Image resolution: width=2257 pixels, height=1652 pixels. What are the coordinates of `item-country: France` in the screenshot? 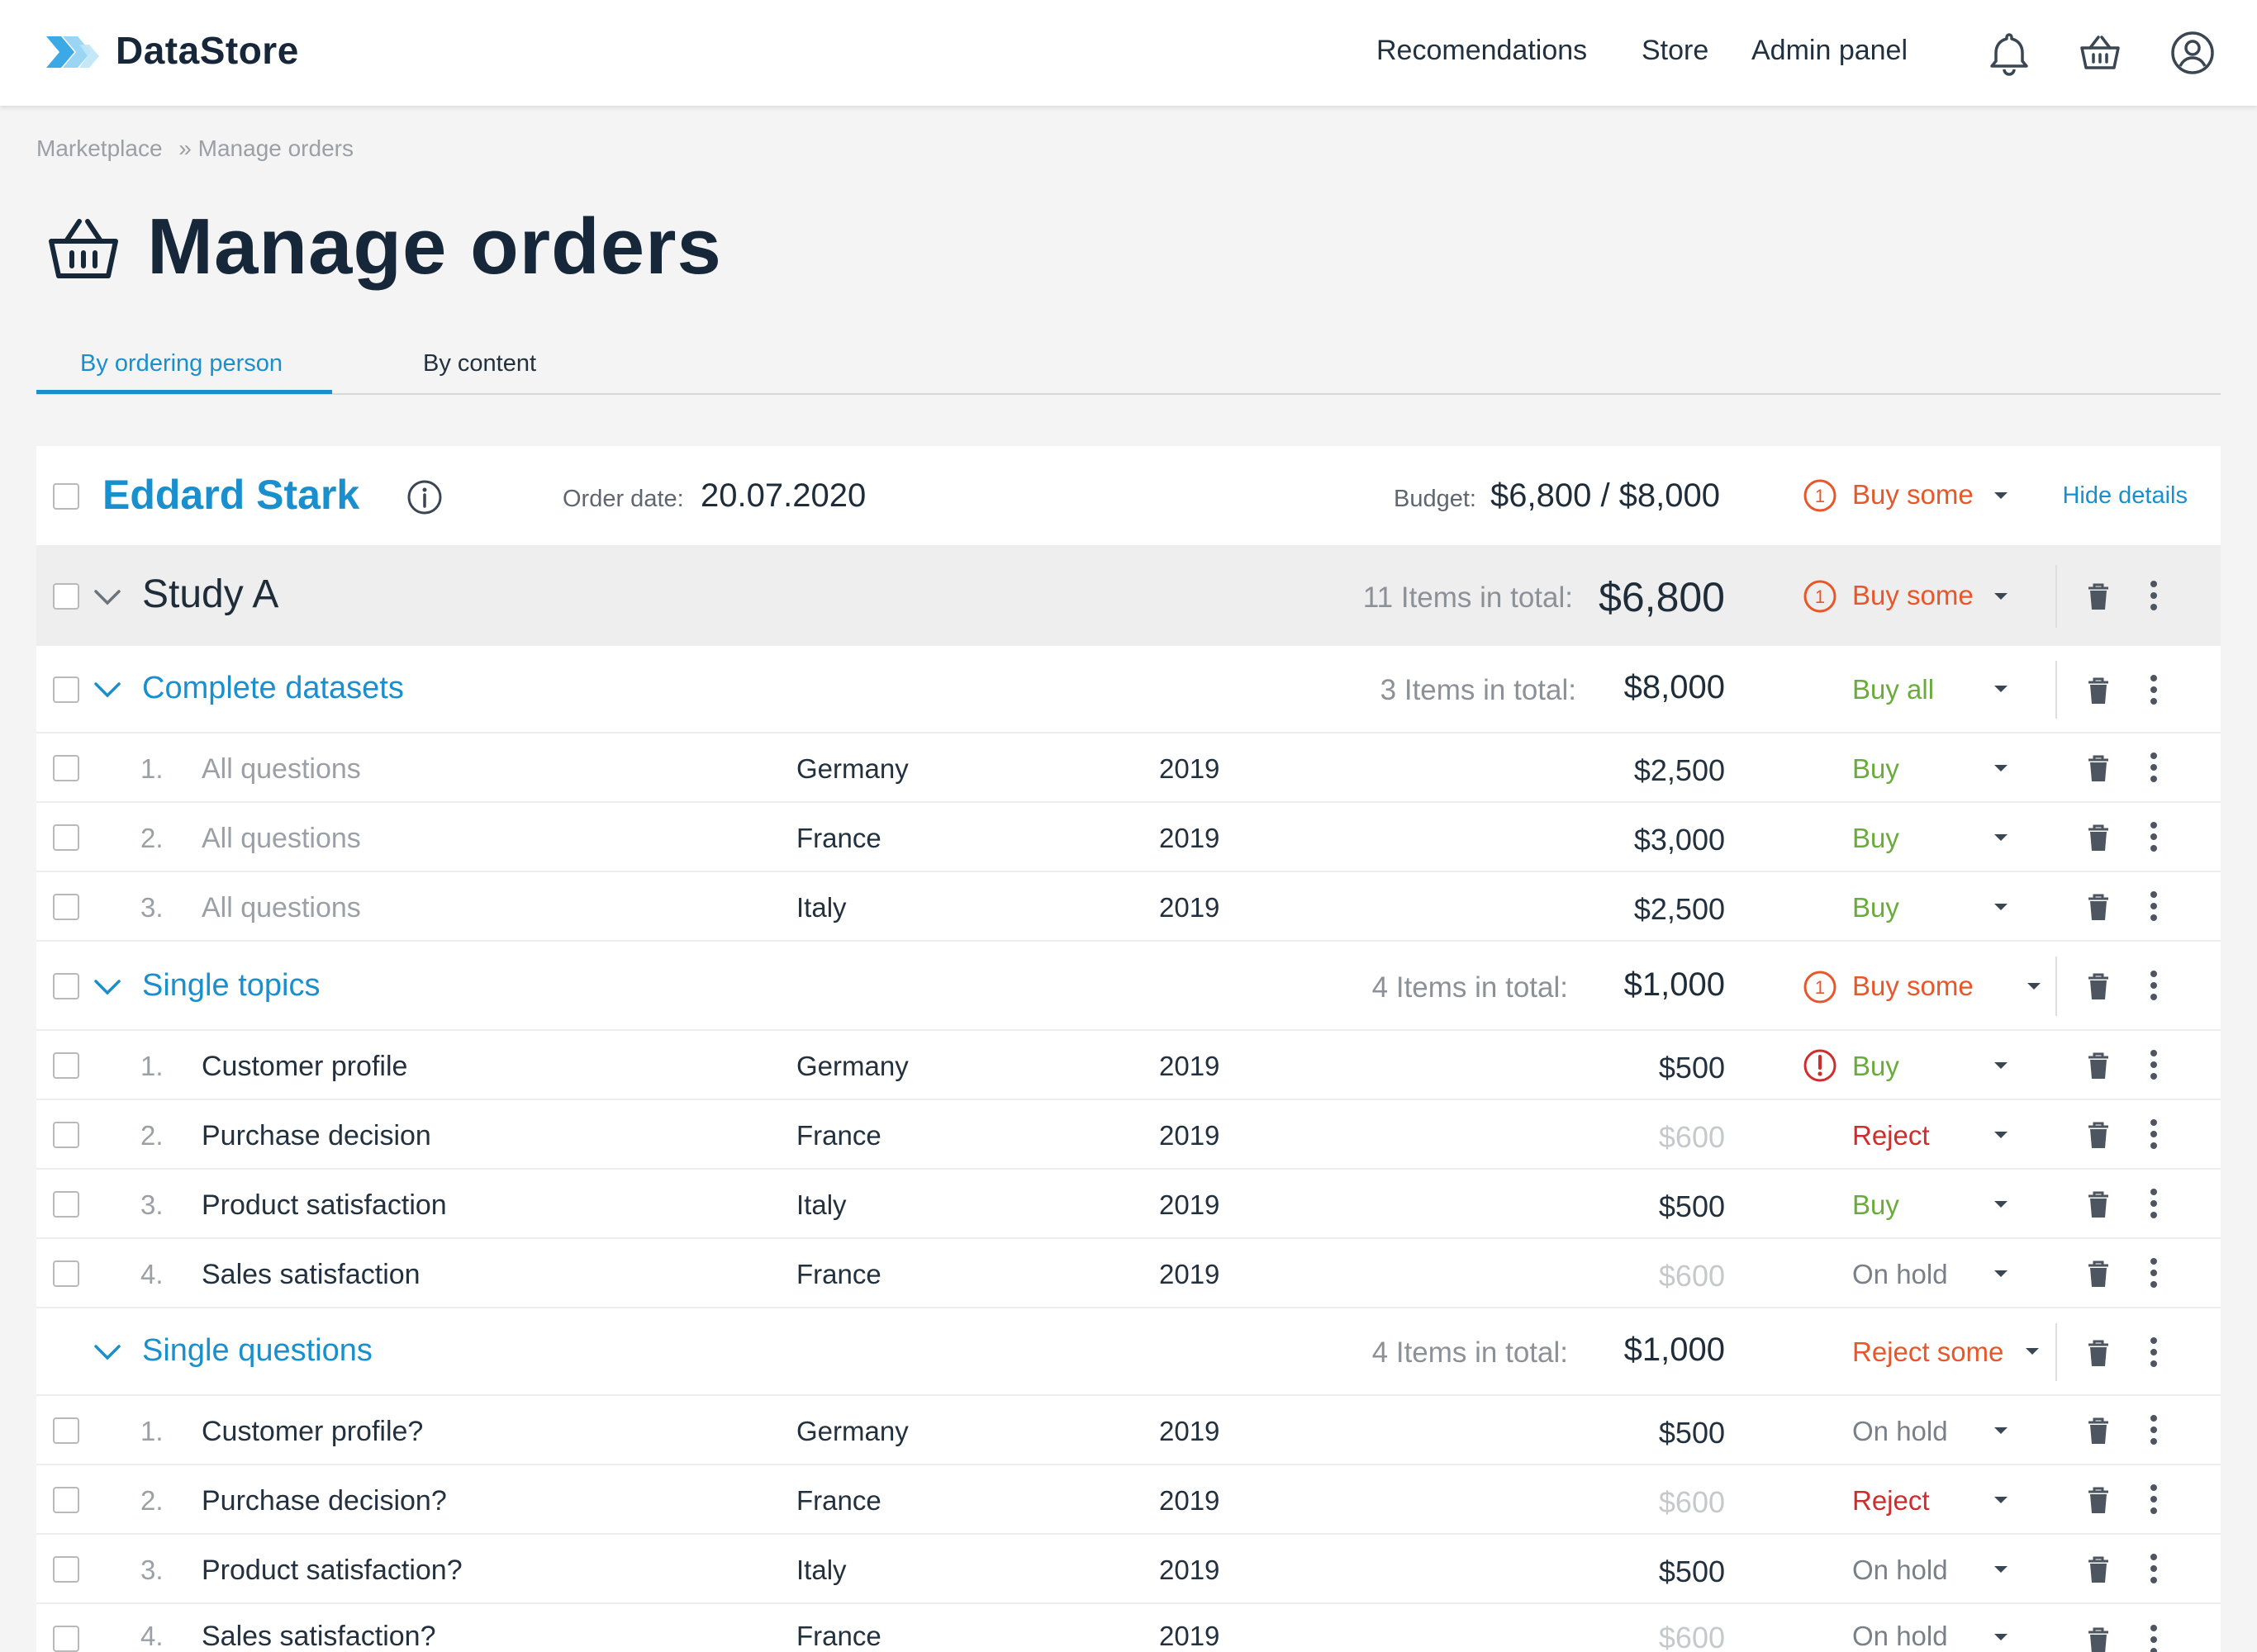 It's located at (838, 1500).